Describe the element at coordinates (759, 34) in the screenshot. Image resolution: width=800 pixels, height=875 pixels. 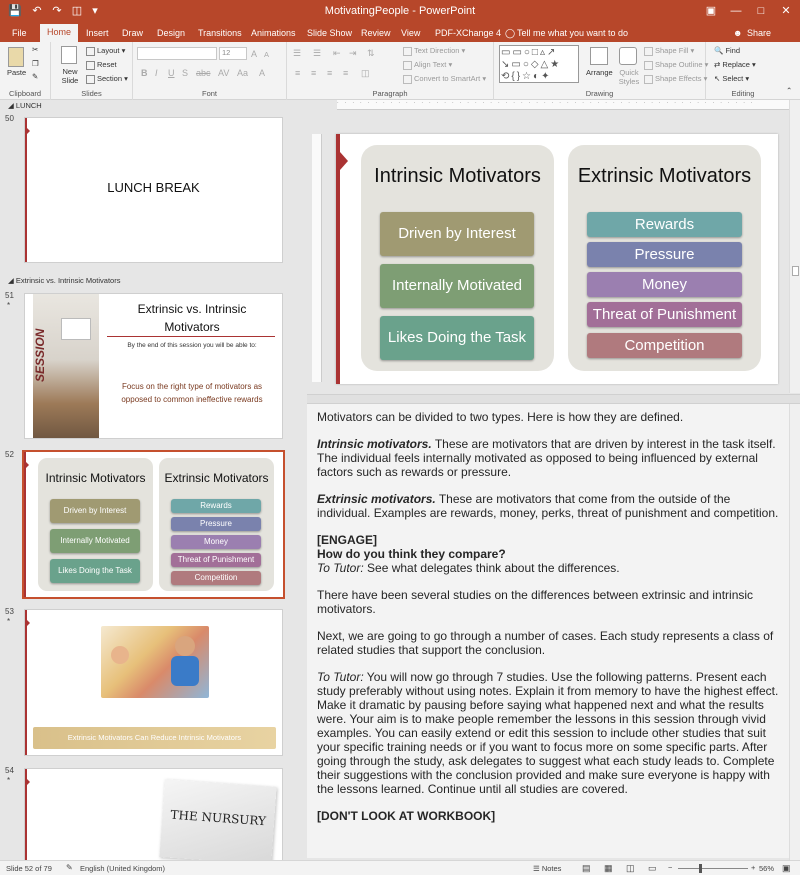
I see `share-button: Share` at that location.